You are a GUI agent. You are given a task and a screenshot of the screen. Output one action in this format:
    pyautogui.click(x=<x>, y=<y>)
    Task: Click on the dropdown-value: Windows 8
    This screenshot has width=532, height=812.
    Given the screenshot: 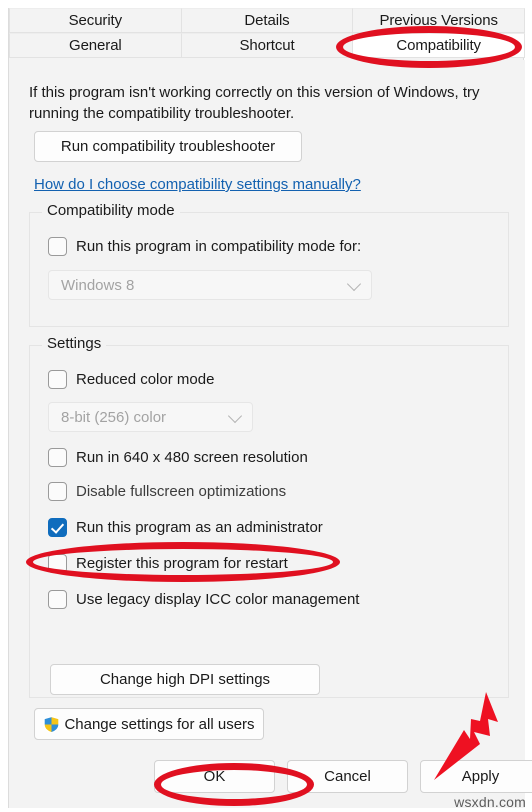 What is the action you would take?
    pyautogui.click(x=98, y=285)
    